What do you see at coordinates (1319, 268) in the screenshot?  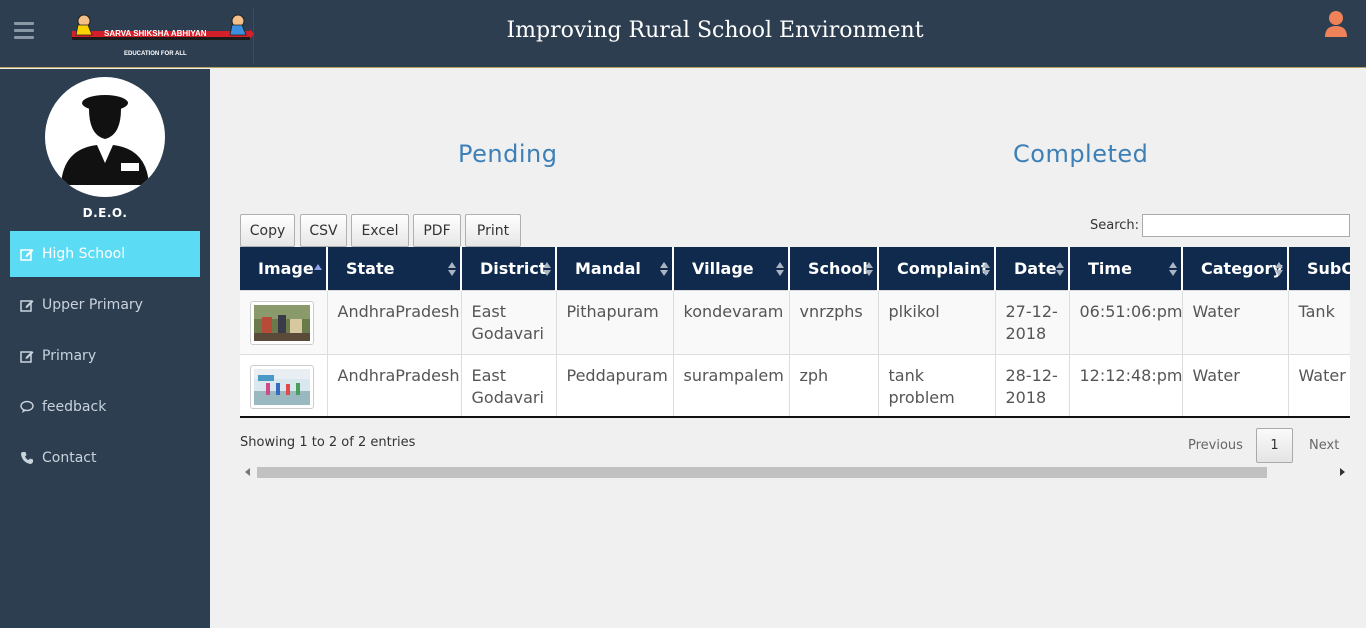 I see `column-header-subcategory: SubCa` at bounding box center [1319, 268].